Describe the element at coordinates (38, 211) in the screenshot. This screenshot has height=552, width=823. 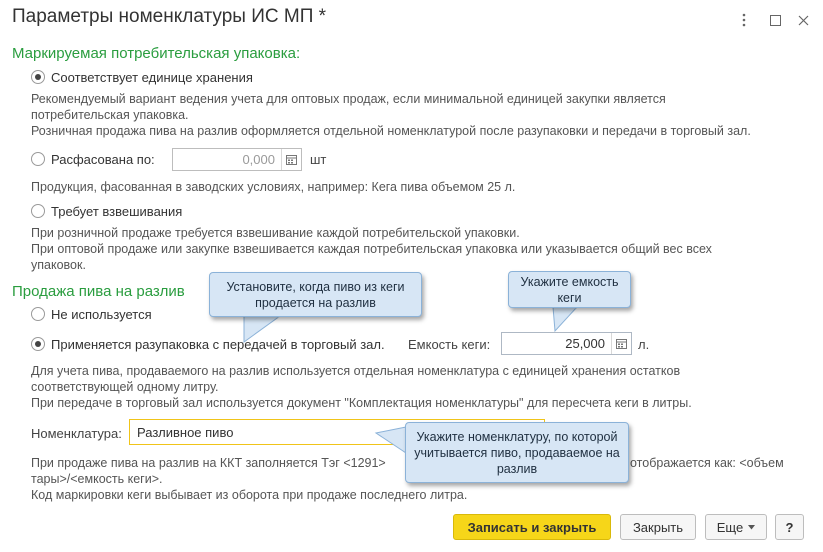
I see `radio-weigh-circle` at that location.